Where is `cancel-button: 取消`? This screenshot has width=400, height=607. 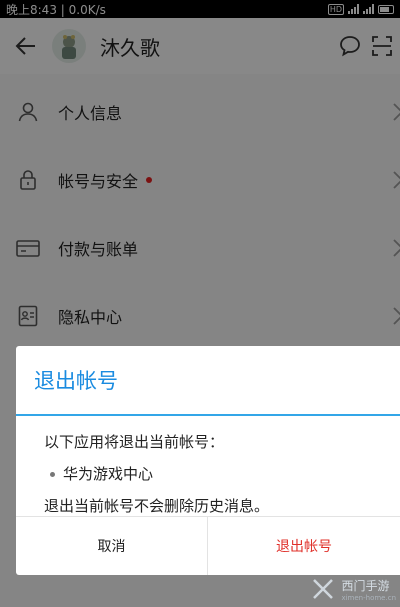 cancel-button: 取消 is located at coordinates (112, 546).